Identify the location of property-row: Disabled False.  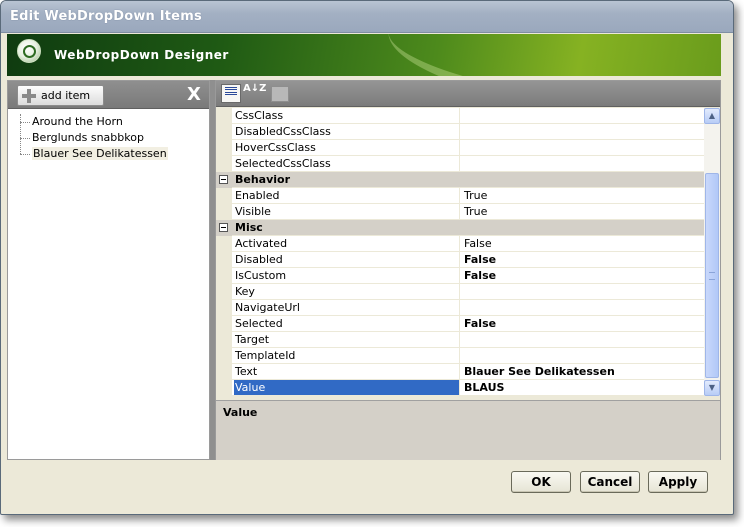
(460, 260).